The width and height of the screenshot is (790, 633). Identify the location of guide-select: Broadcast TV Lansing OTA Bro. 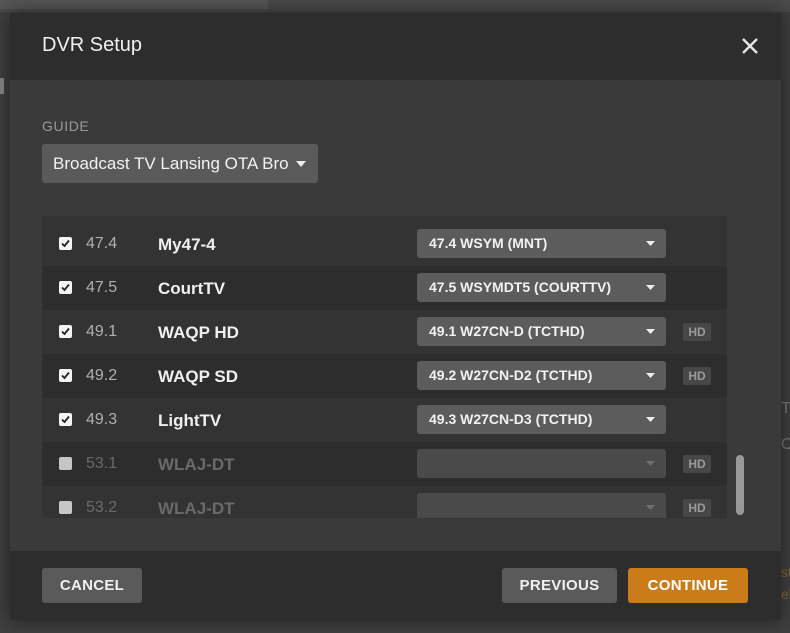
(180, 163).